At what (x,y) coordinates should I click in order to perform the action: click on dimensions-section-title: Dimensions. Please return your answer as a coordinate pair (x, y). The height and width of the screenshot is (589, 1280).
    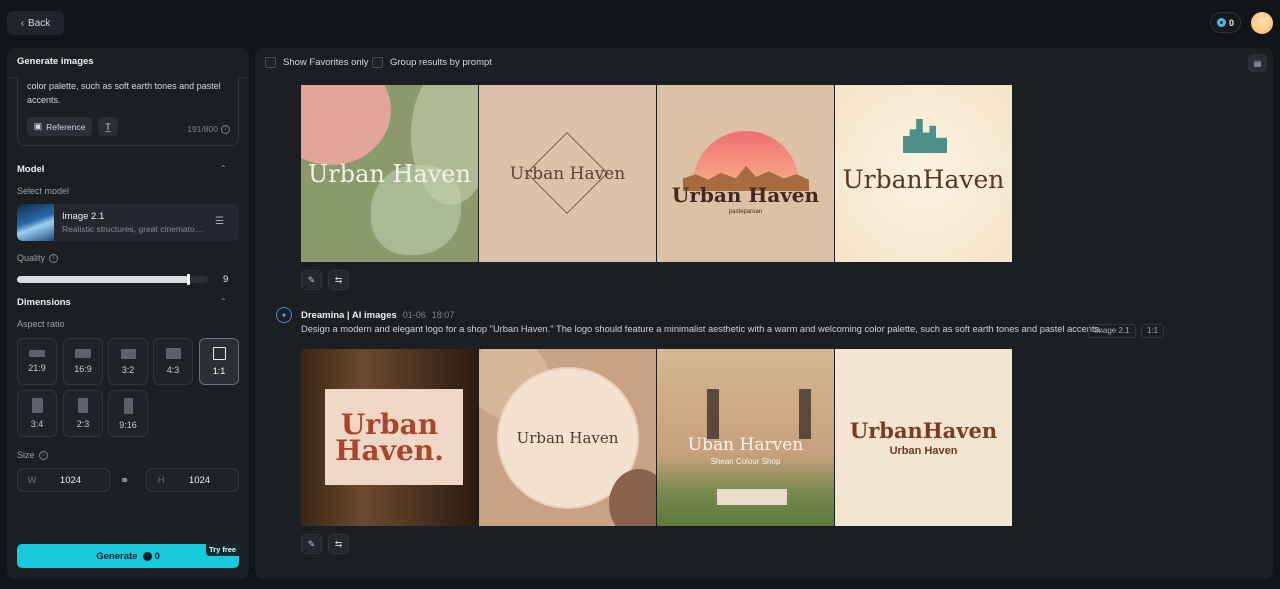
    Looking at the image, I should click on (44, 302).